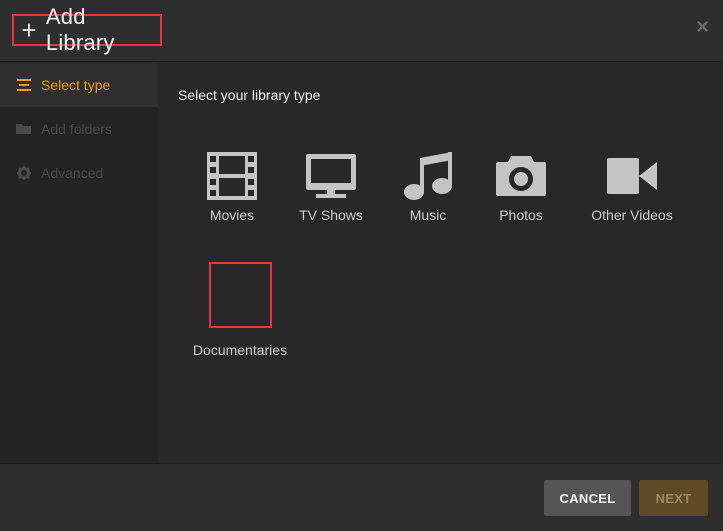  I want to click on sidebar-item-label: Advanced, so click(72, 173).